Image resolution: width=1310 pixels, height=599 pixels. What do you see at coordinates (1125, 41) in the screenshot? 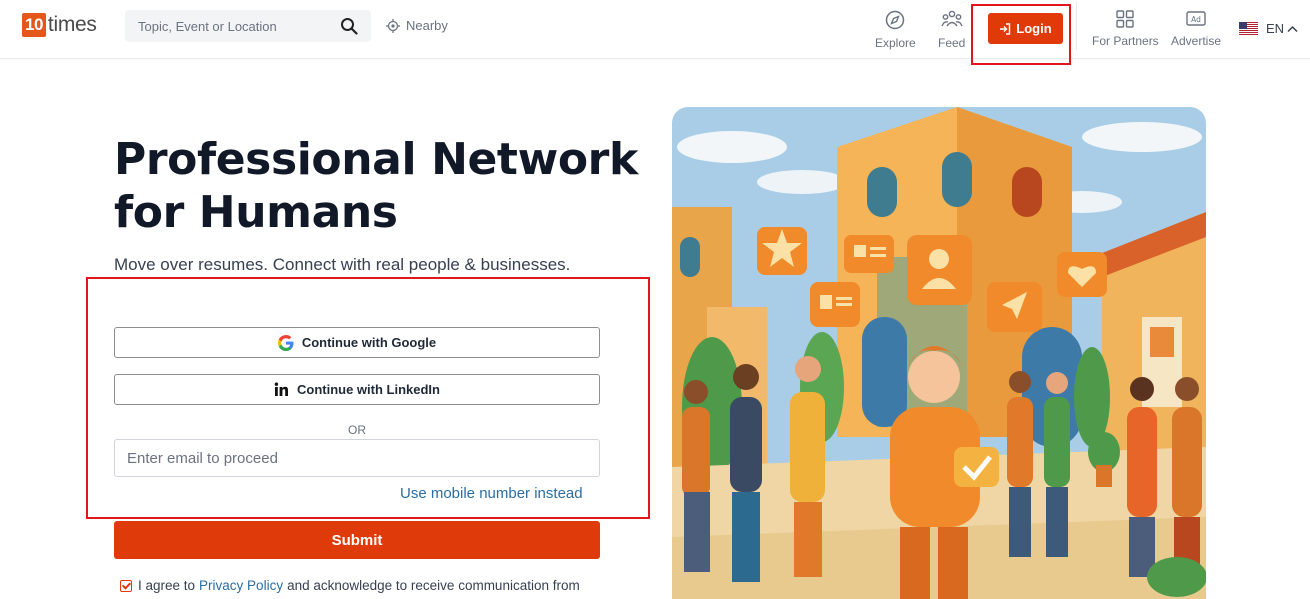
I see `nav-for-partners-label: For Partners` at bounding box center [1125, 41].